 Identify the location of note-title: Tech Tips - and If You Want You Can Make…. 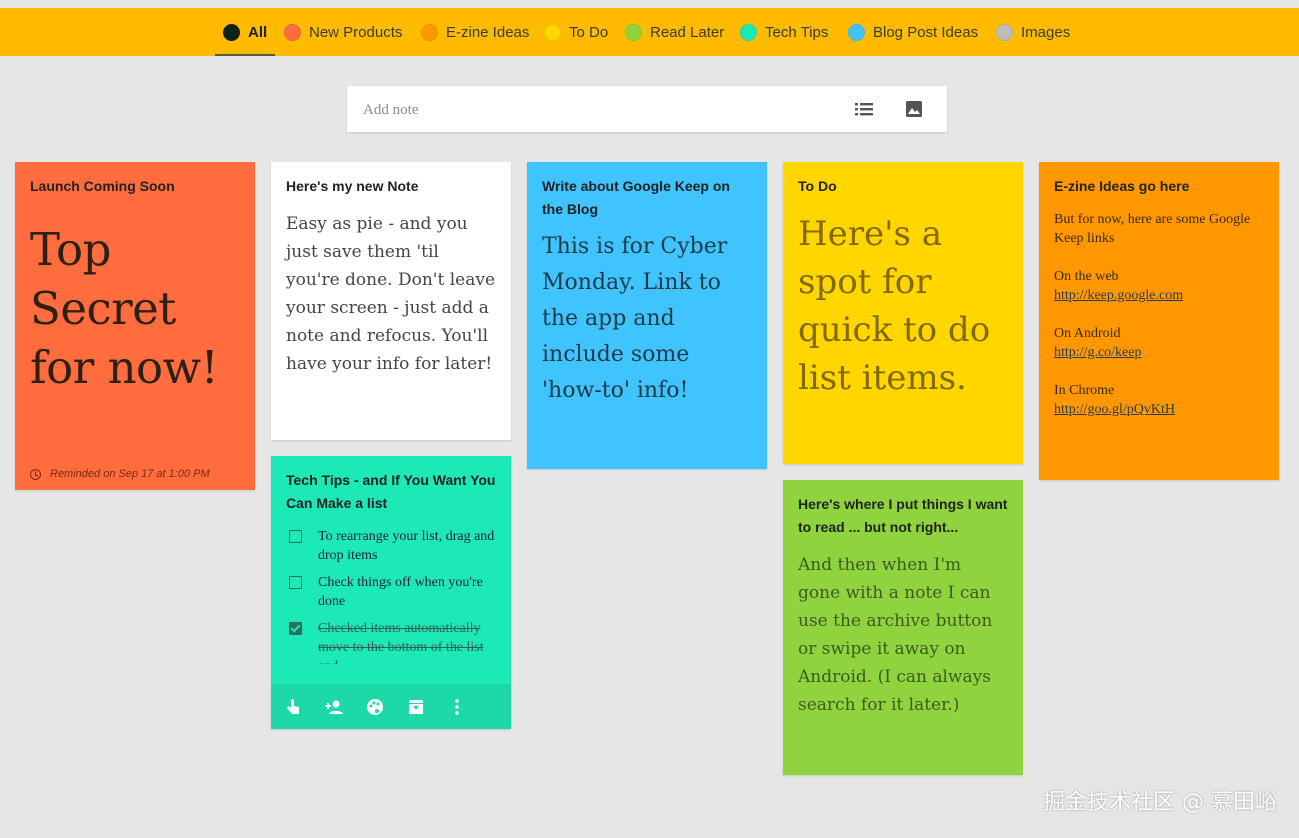
(391, 491).